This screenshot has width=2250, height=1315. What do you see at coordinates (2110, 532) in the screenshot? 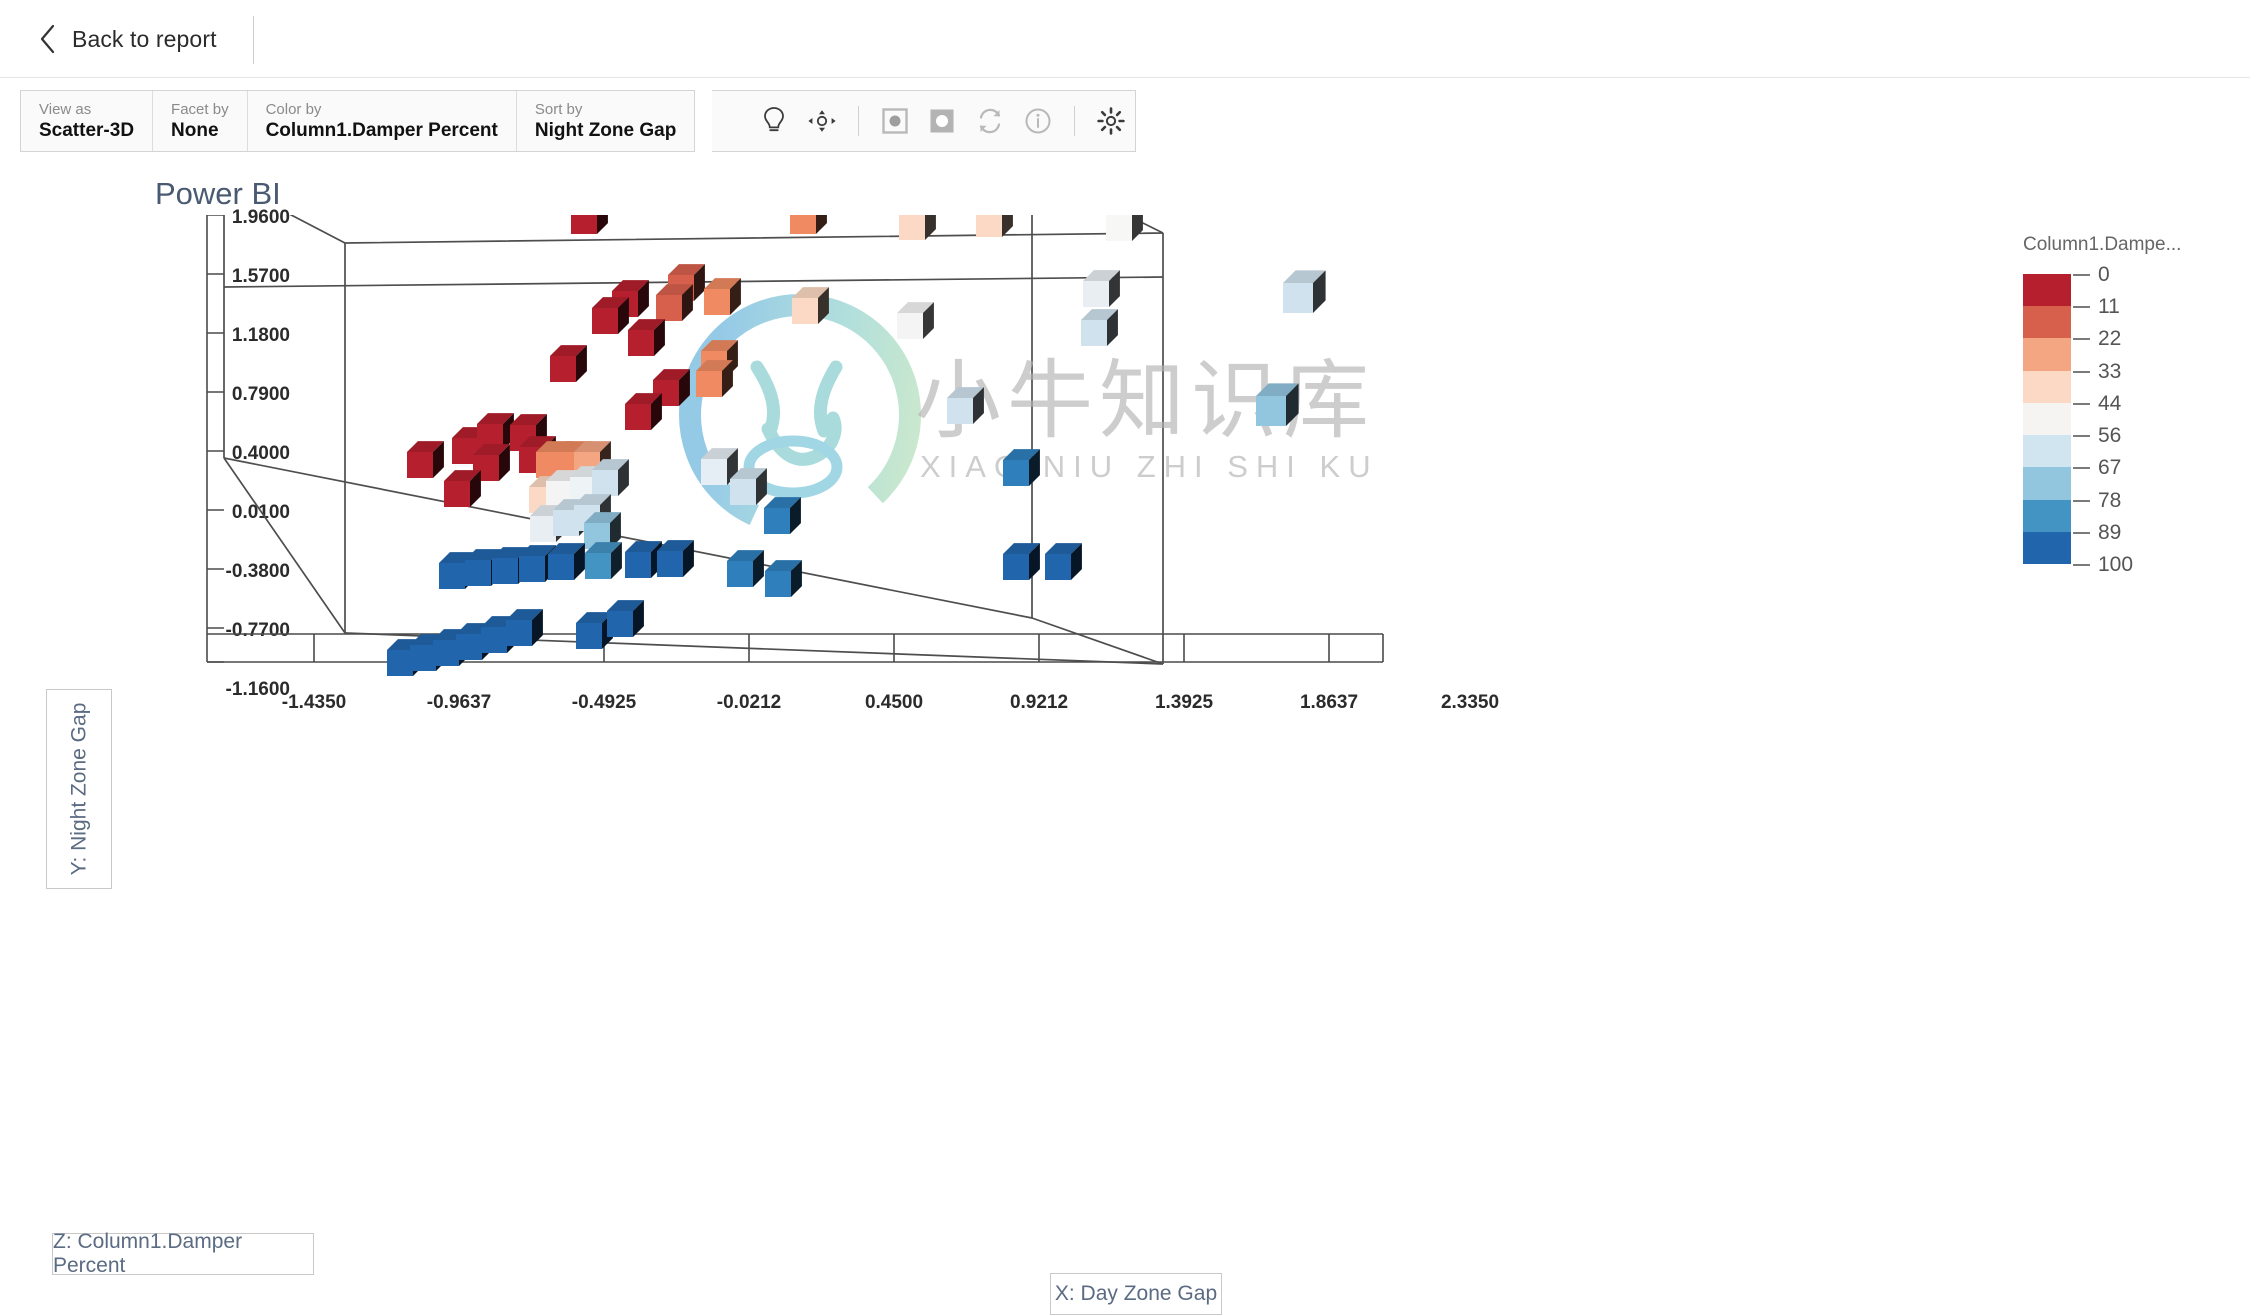
I see `legend-tick-value: 89` at bounding box center [2110, 532].